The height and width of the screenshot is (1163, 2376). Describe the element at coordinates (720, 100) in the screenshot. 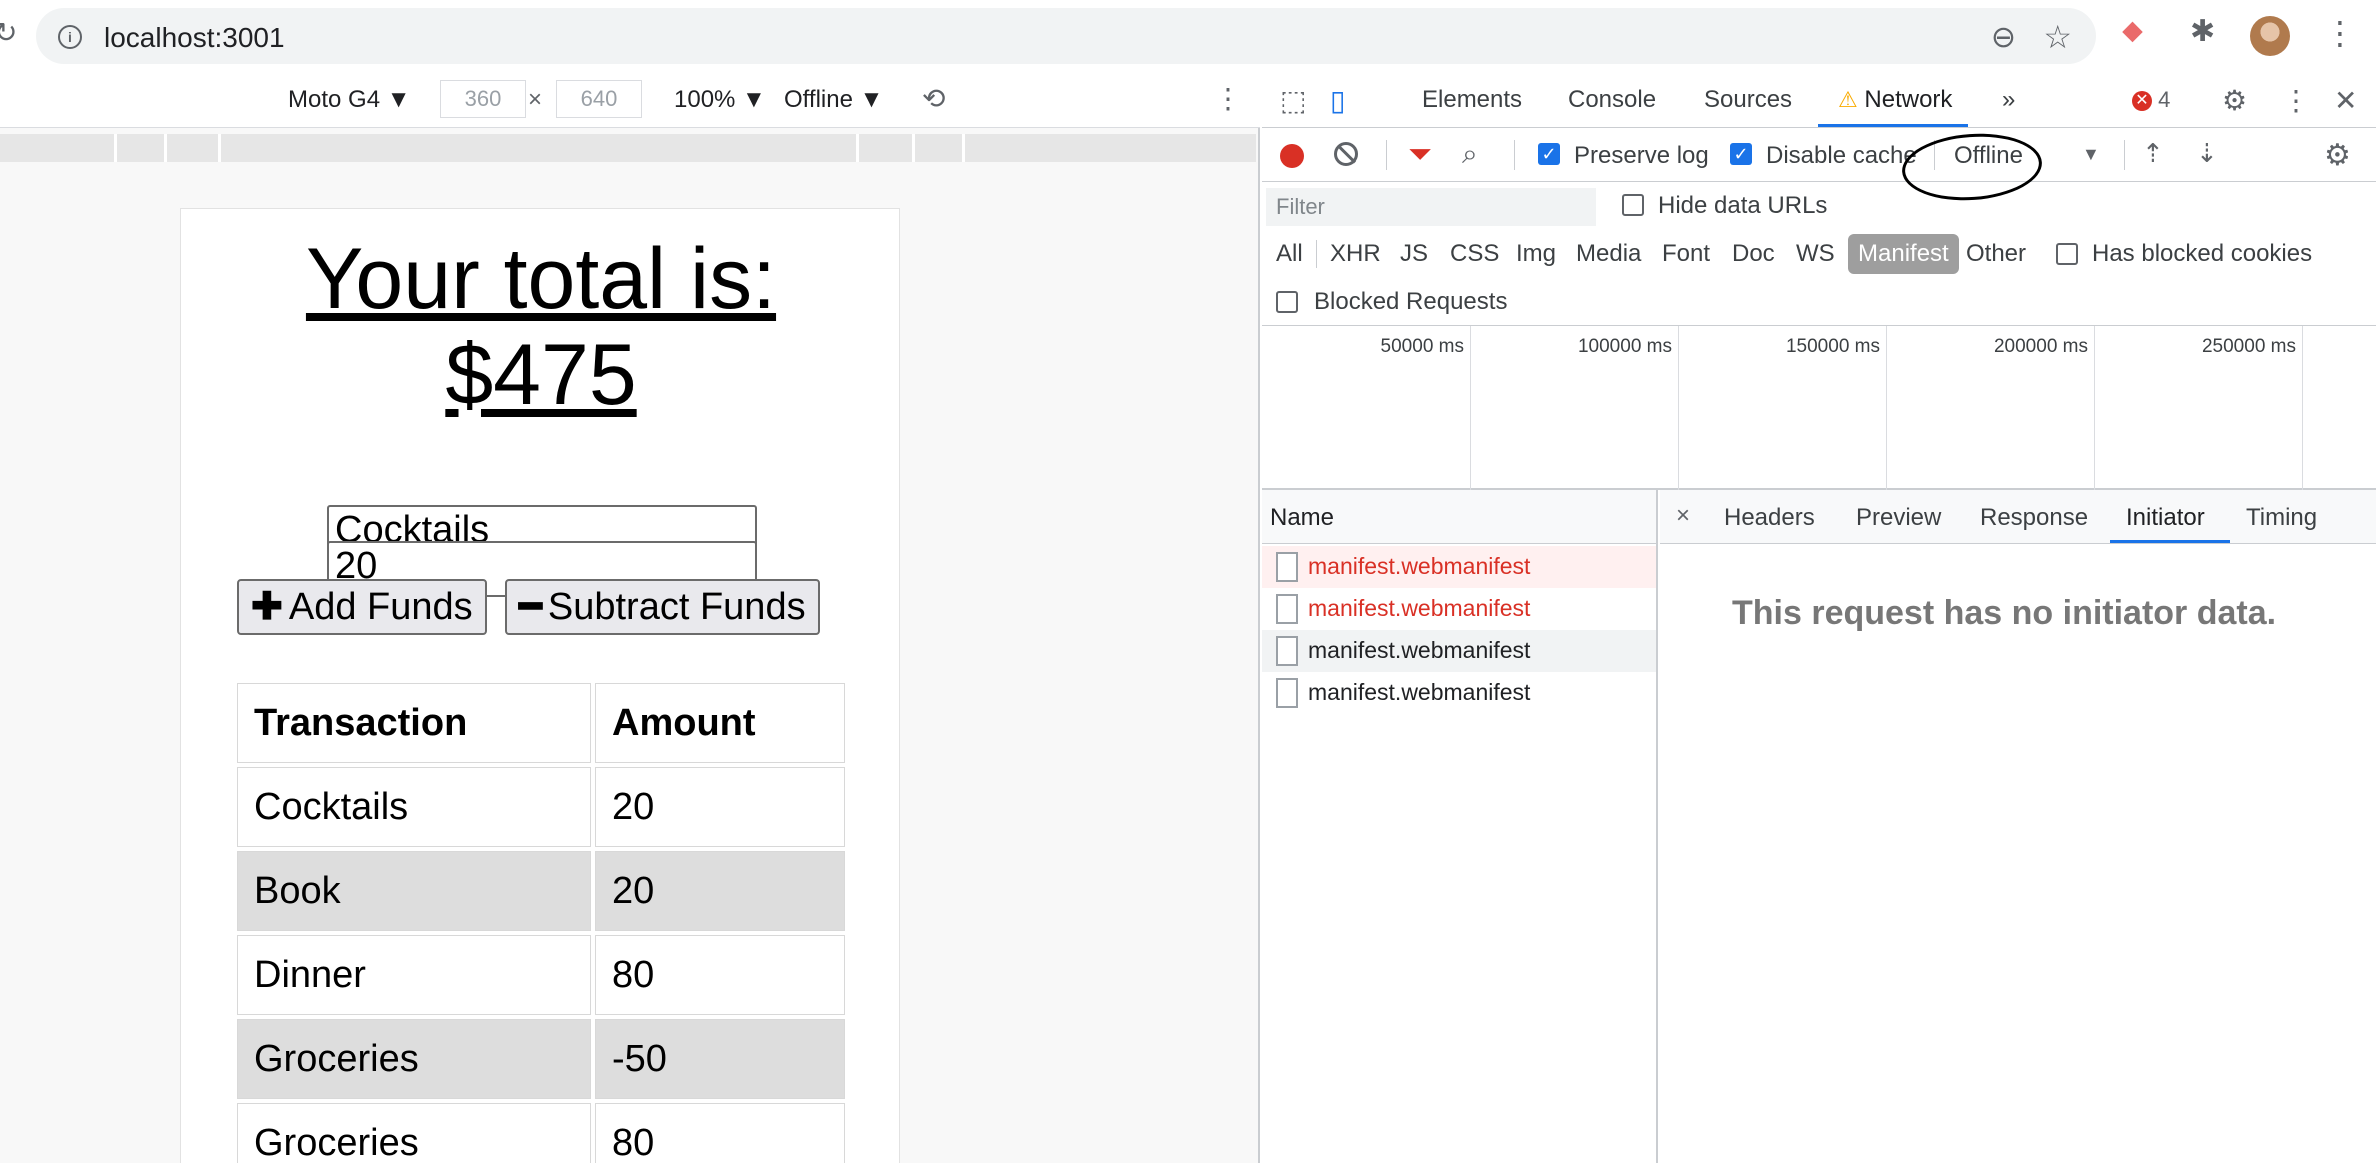

I see `device-zoom-select: 100% ▼` at that location.